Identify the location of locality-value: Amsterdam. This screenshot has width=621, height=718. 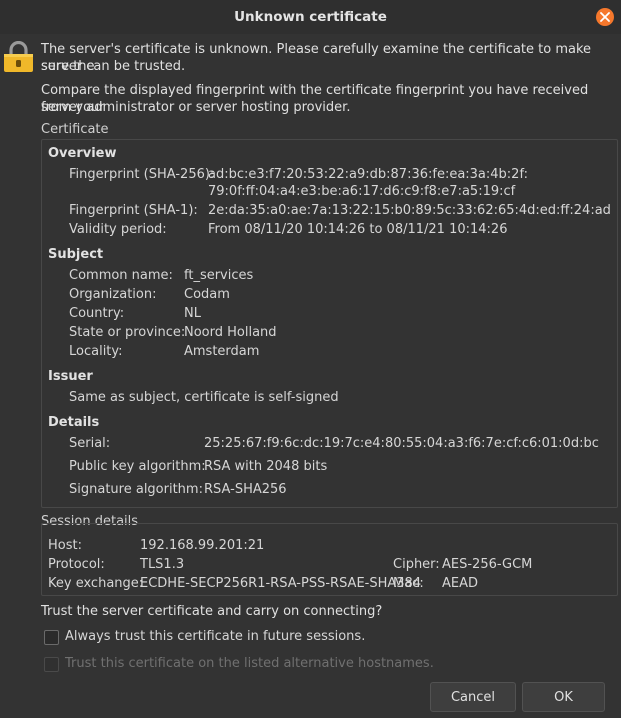
(222, 351).